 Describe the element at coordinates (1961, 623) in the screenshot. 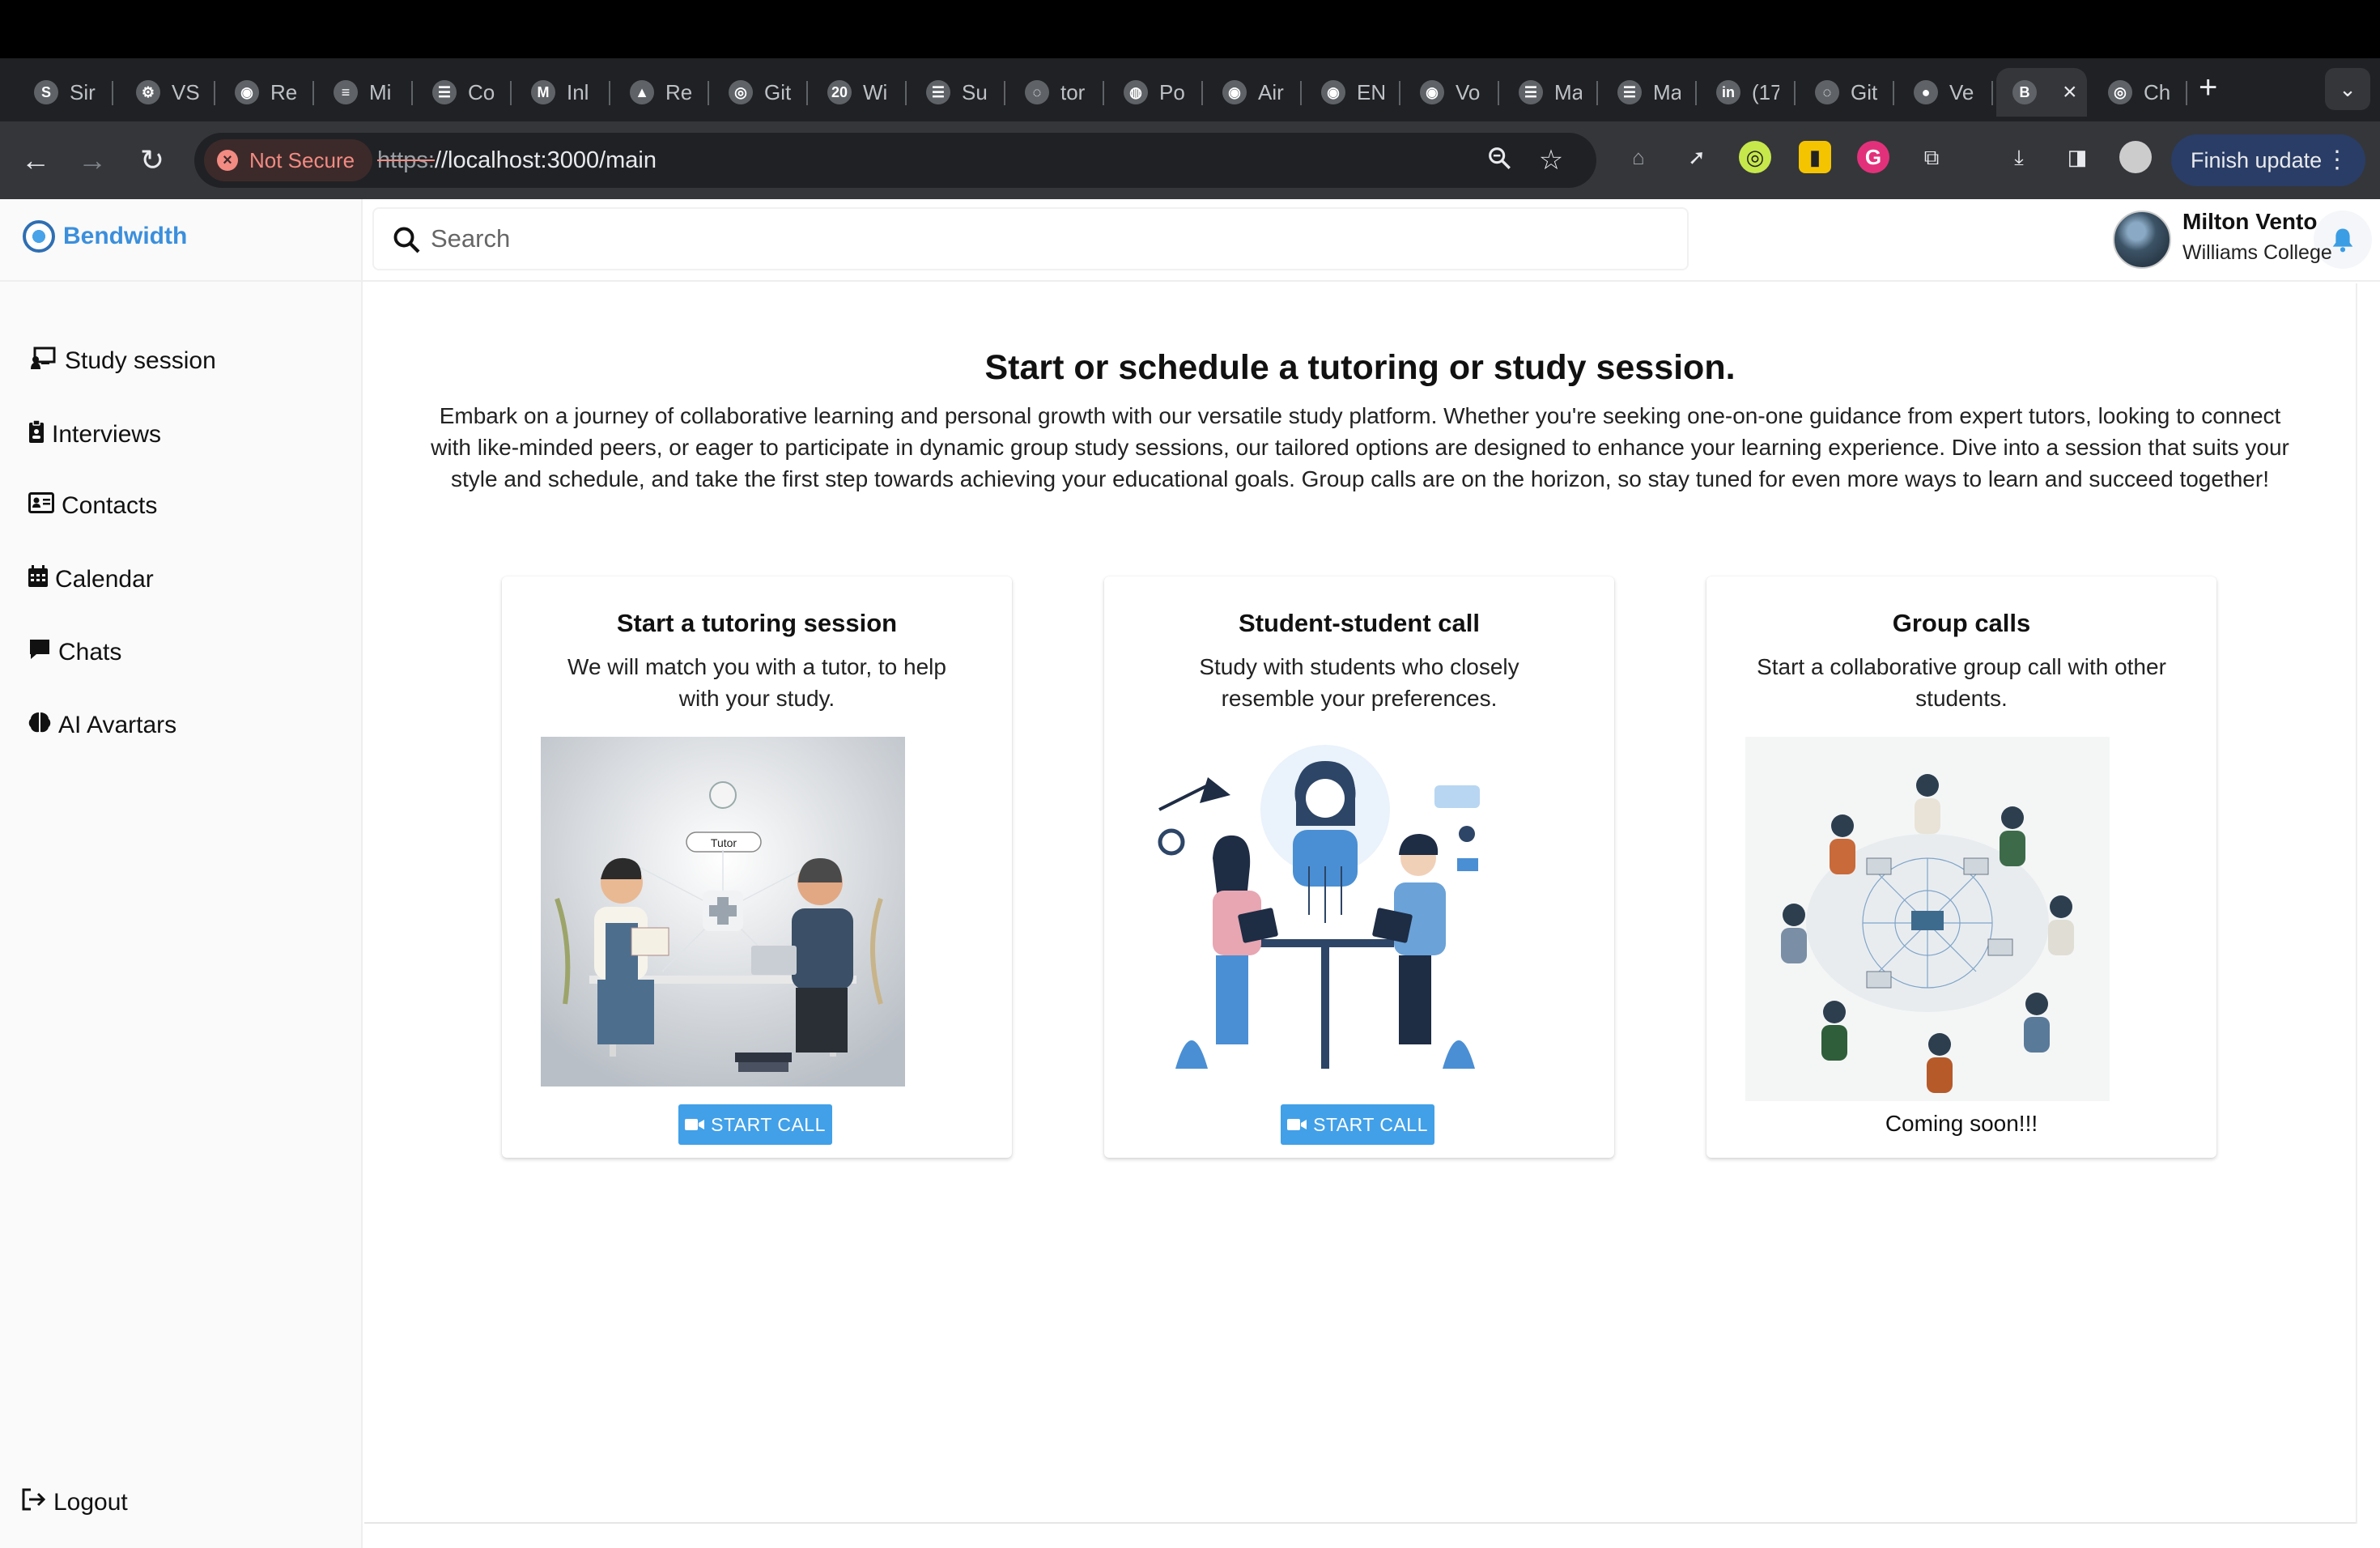

I see `card-title: Group calls` at that location.